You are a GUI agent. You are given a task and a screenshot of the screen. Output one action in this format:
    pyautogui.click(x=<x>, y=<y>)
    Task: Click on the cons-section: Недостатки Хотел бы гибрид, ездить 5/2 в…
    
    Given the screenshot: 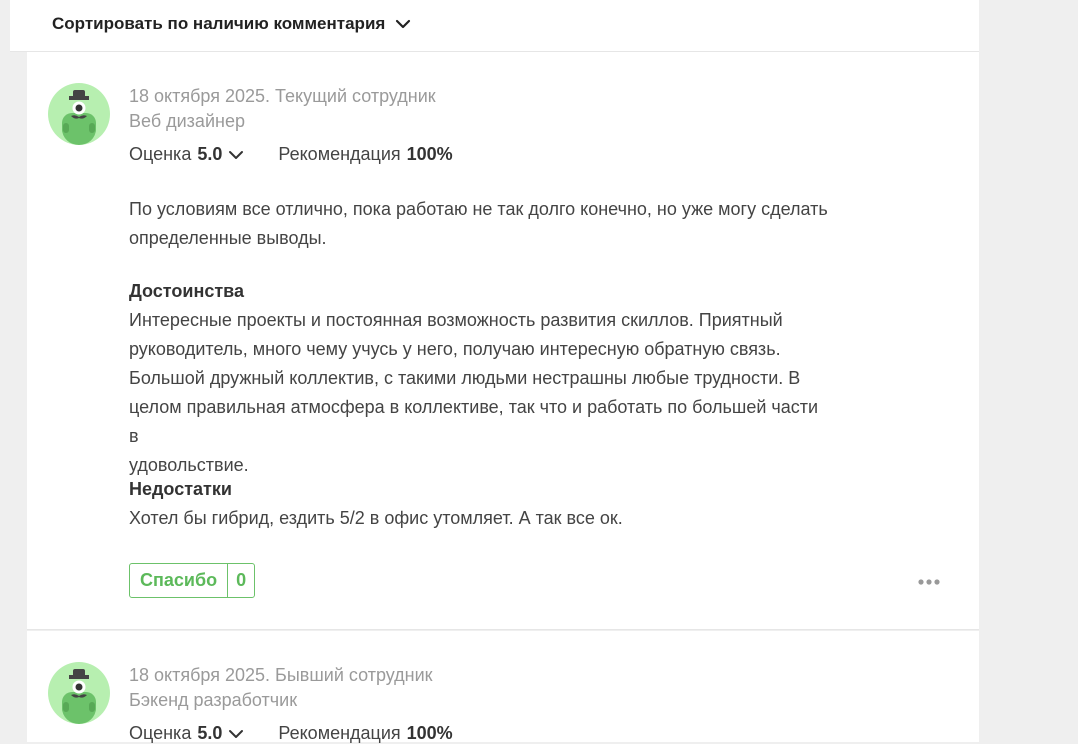 What is the action you would take?
    pyautogui.click(x=479, y=504)
    